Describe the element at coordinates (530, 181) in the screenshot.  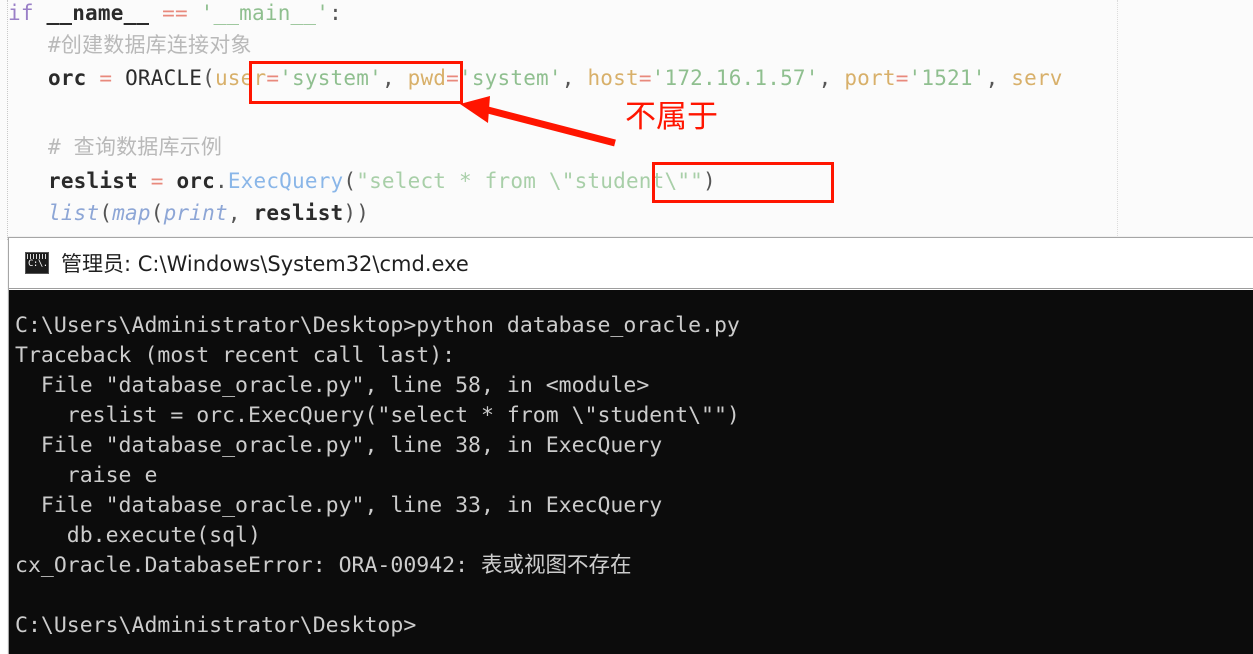
I see `code-token: "select * from \"student\""` at that location.